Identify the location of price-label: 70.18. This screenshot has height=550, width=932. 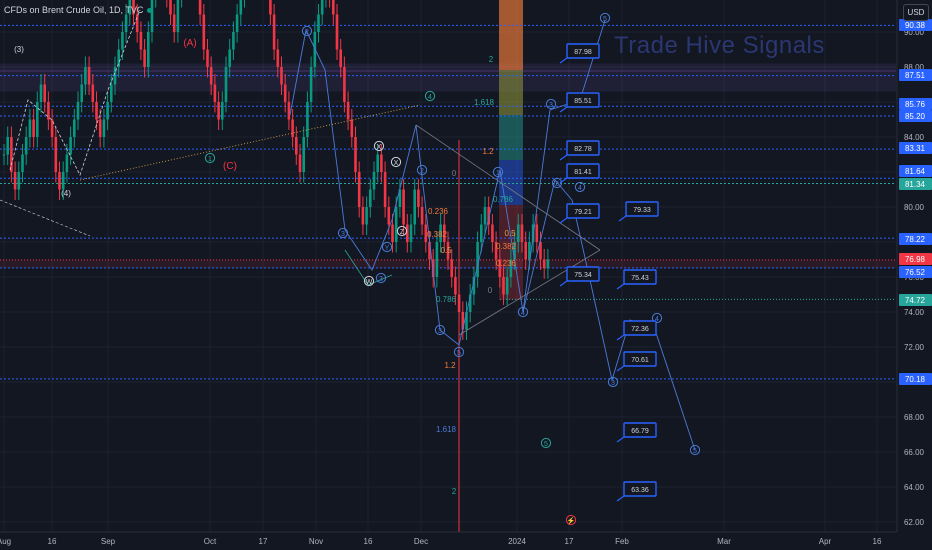
(915, 379).